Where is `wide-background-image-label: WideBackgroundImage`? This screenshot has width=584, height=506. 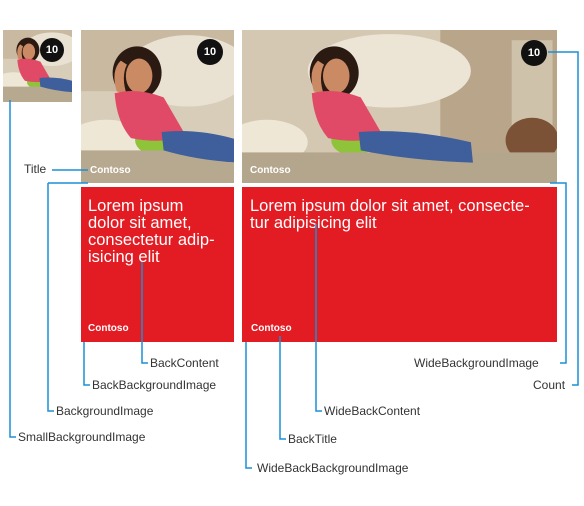
wide-background-image-label: WideBackgroundImage is located at coordinates (476, 363).